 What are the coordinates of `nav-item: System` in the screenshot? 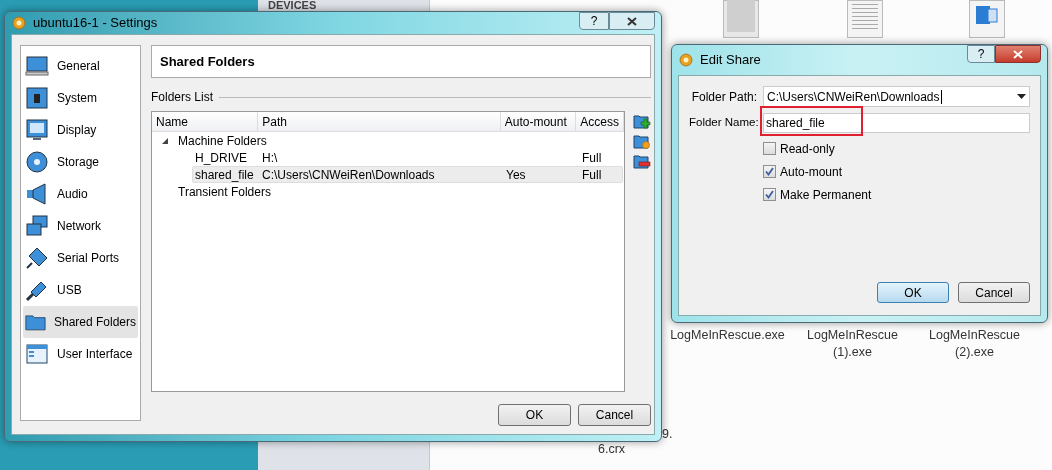 It's located at (80, 98).